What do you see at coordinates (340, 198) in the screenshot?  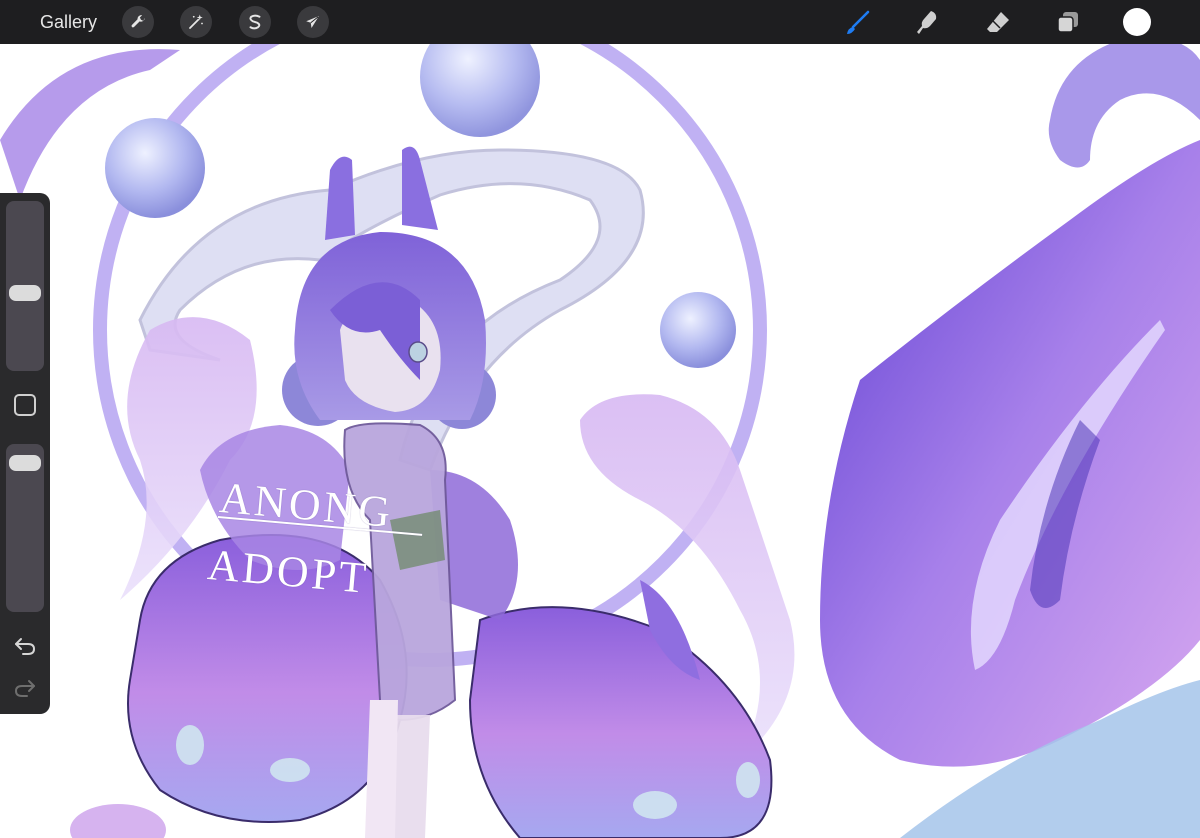 I see `horn-left` at bounding box center [340, 198].